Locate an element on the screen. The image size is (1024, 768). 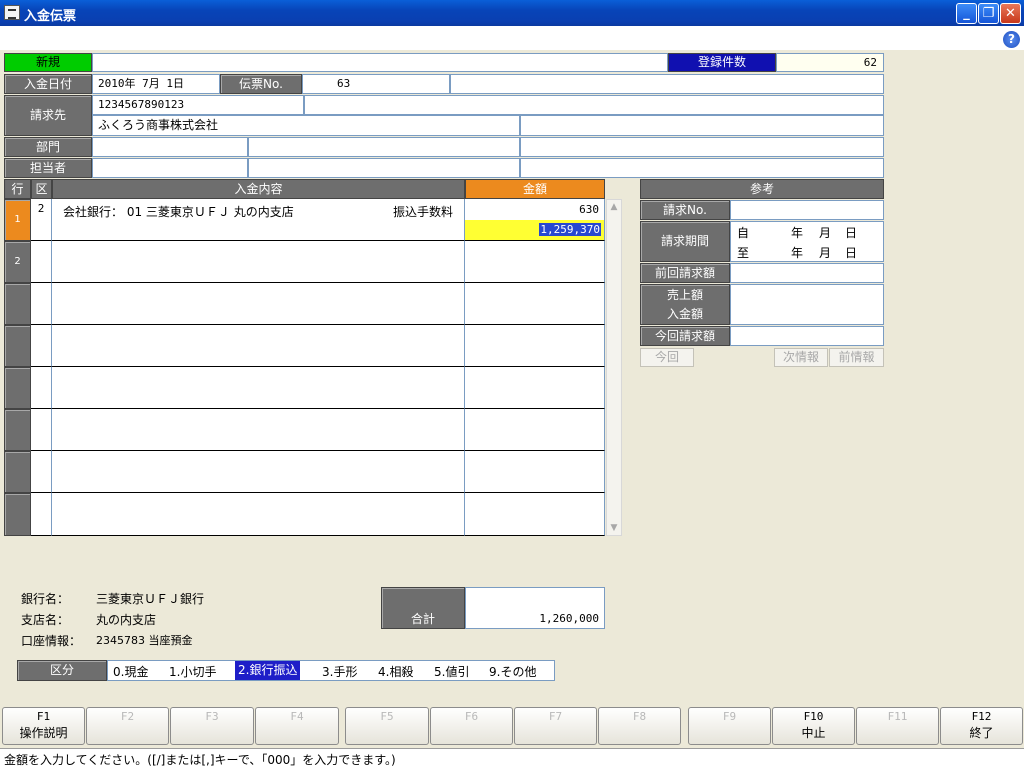
account-label: 口座情報： is located at coordinates (51, 641).